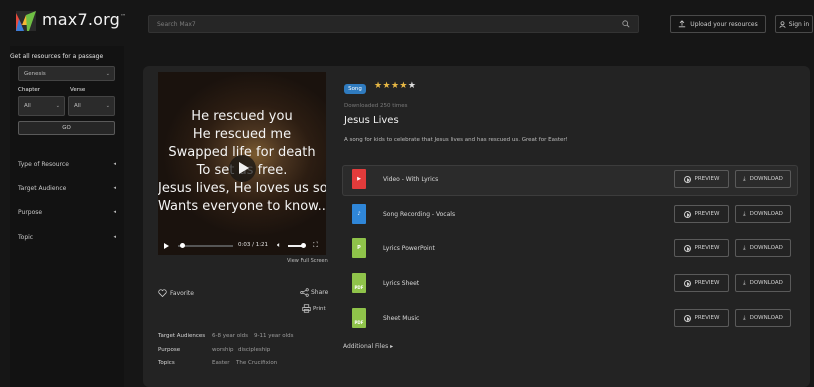  I want to click on lyric-line: He rescued me, so click(242, 134).